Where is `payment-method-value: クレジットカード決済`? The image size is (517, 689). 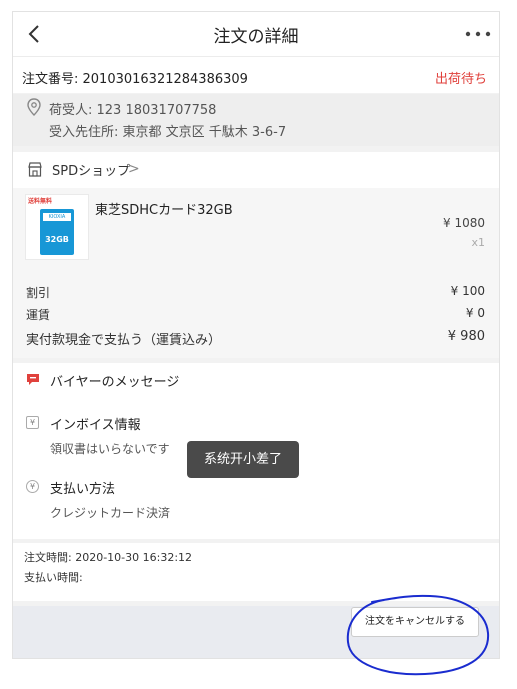
payment-method-value: クレジットカード決済 is located at coordinates (110, 513).